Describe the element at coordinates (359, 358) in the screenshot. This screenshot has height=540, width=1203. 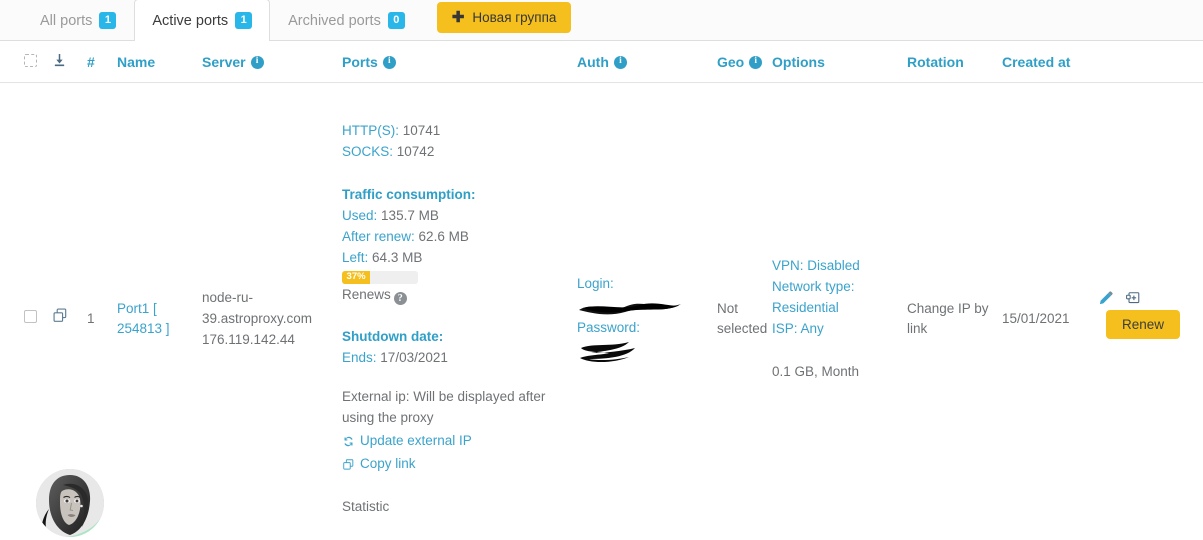
I see `ends-label: Ends:` at that location.